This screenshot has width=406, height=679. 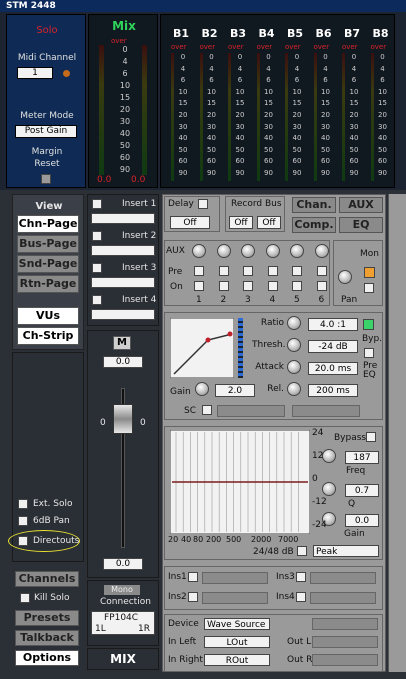 What do you see at coordinates (47, 579) in the screenshot?
I see `channels-button: Channels` at bounding box center [47, 579].